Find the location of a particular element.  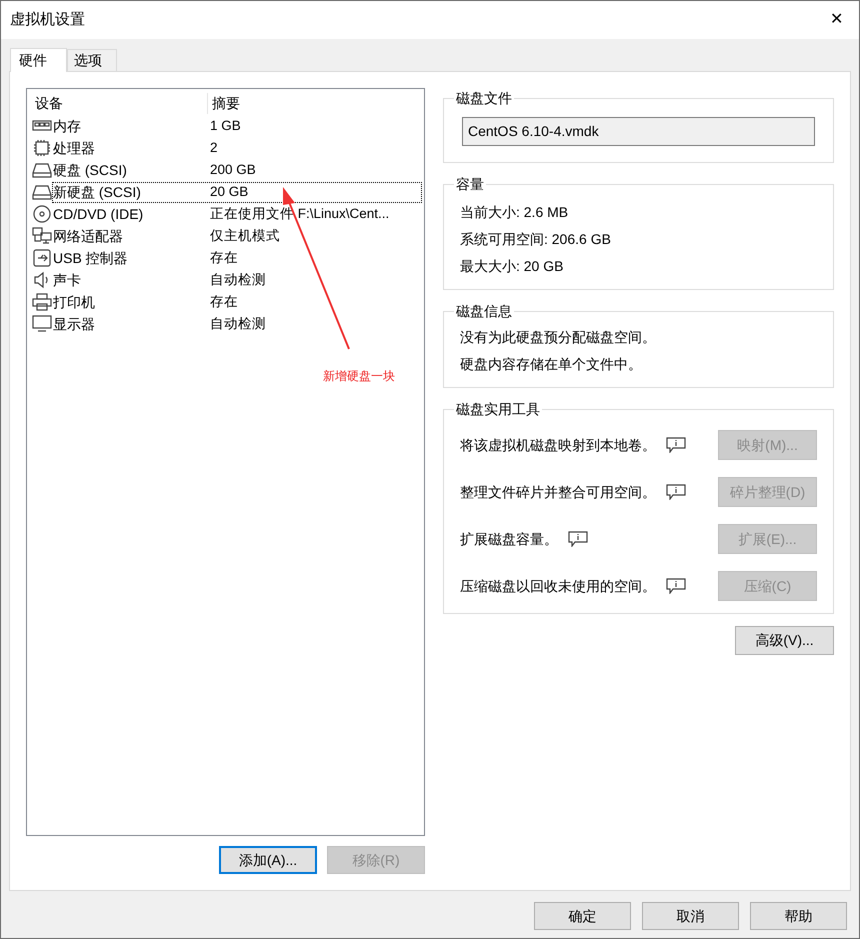

device-name: USB 控制器 is located at coordinates (91, 258).